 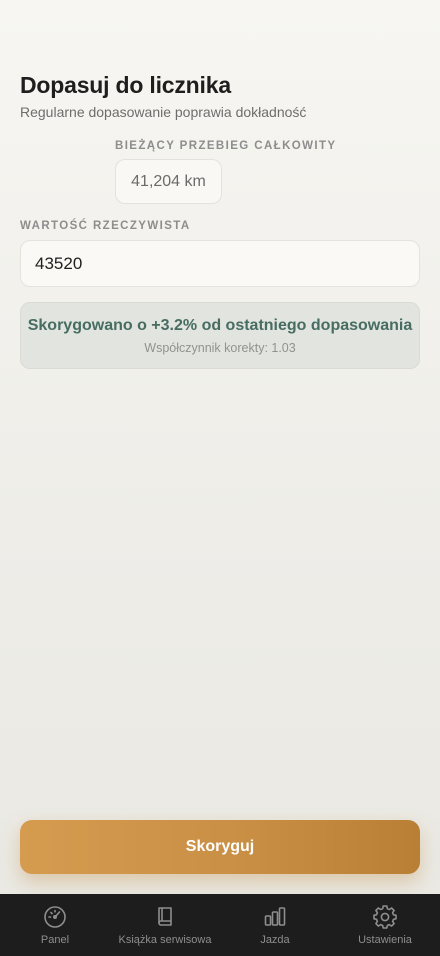 What do you see at coordinates (55, 940) in the screenshot?
I see `tab-label-panel: Panel` at bounding box center [55, 940].